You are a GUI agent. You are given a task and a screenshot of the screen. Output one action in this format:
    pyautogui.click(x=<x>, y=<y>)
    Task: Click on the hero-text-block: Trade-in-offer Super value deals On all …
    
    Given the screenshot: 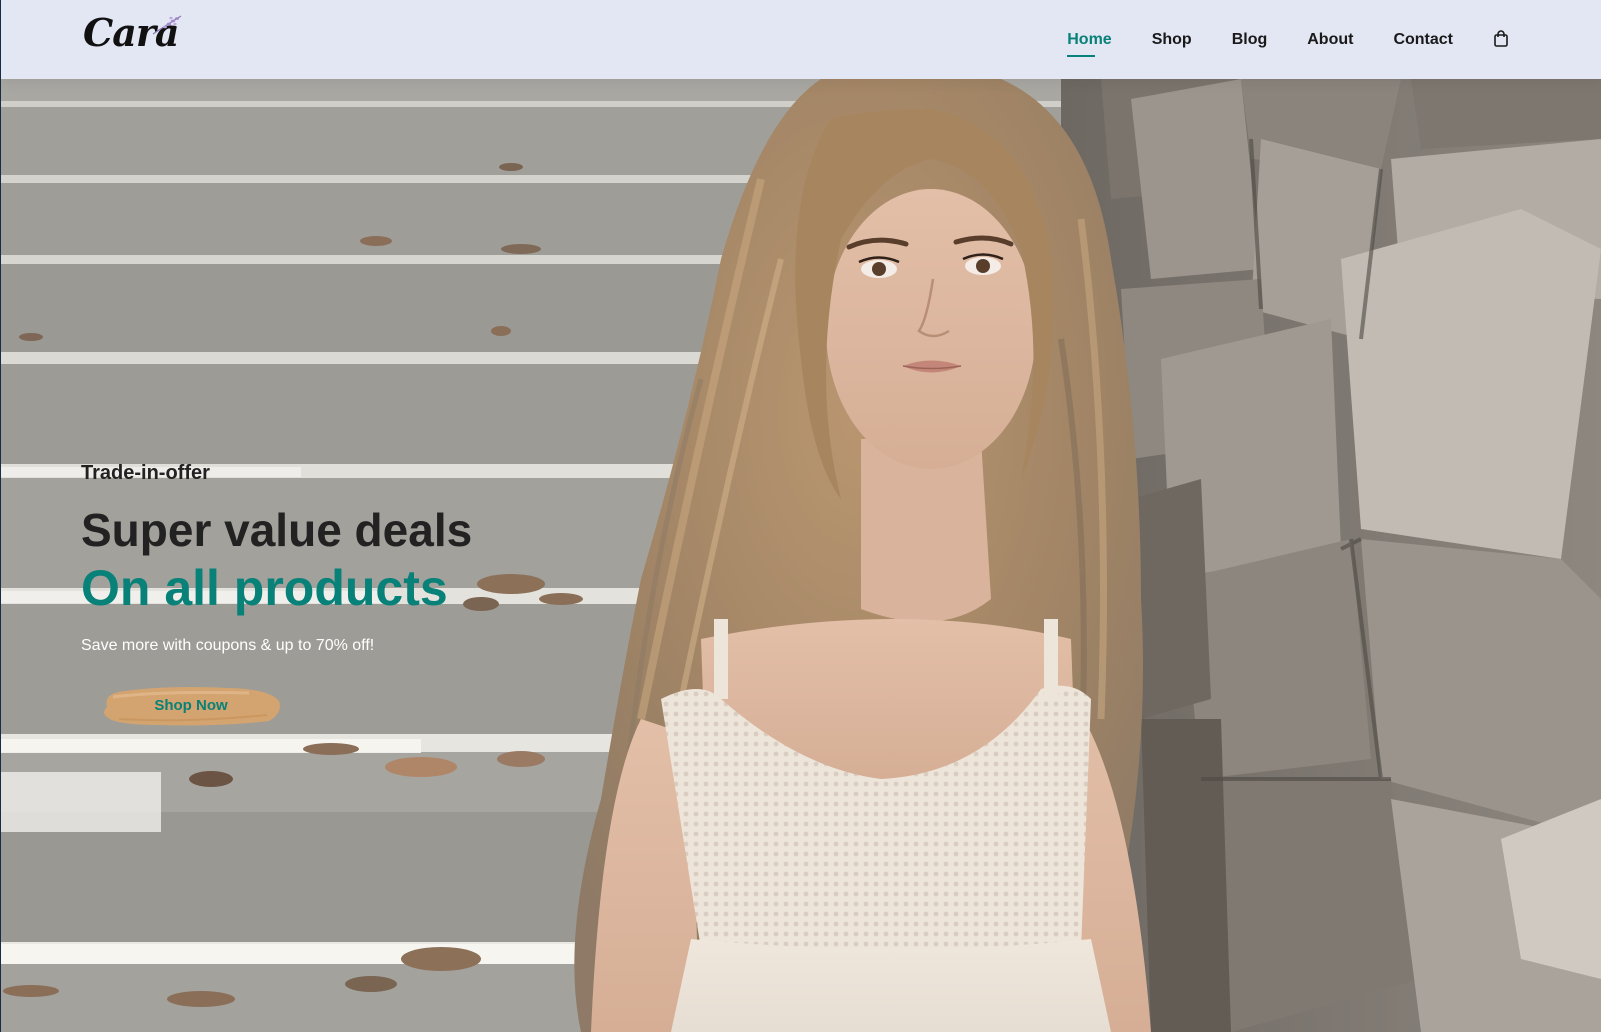 What is the action you would take?
    pyautogui.click(x=276, y=595)
    